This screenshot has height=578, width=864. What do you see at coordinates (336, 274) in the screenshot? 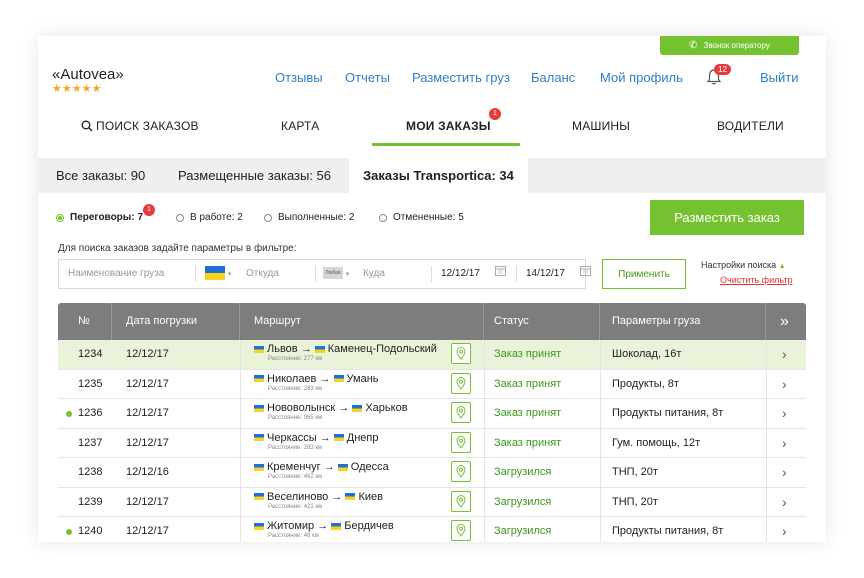
I see `to-flag-select: Любая ▾` at bounding box center [336, 274].